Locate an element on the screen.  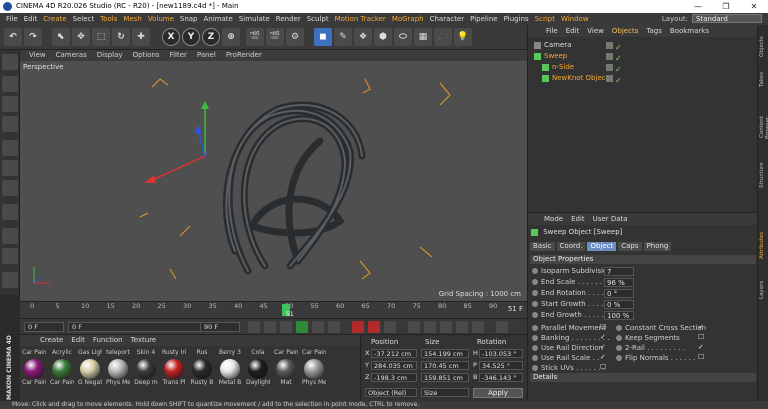
dock-tab-takes: Takes is located at coordinates (763, 79).